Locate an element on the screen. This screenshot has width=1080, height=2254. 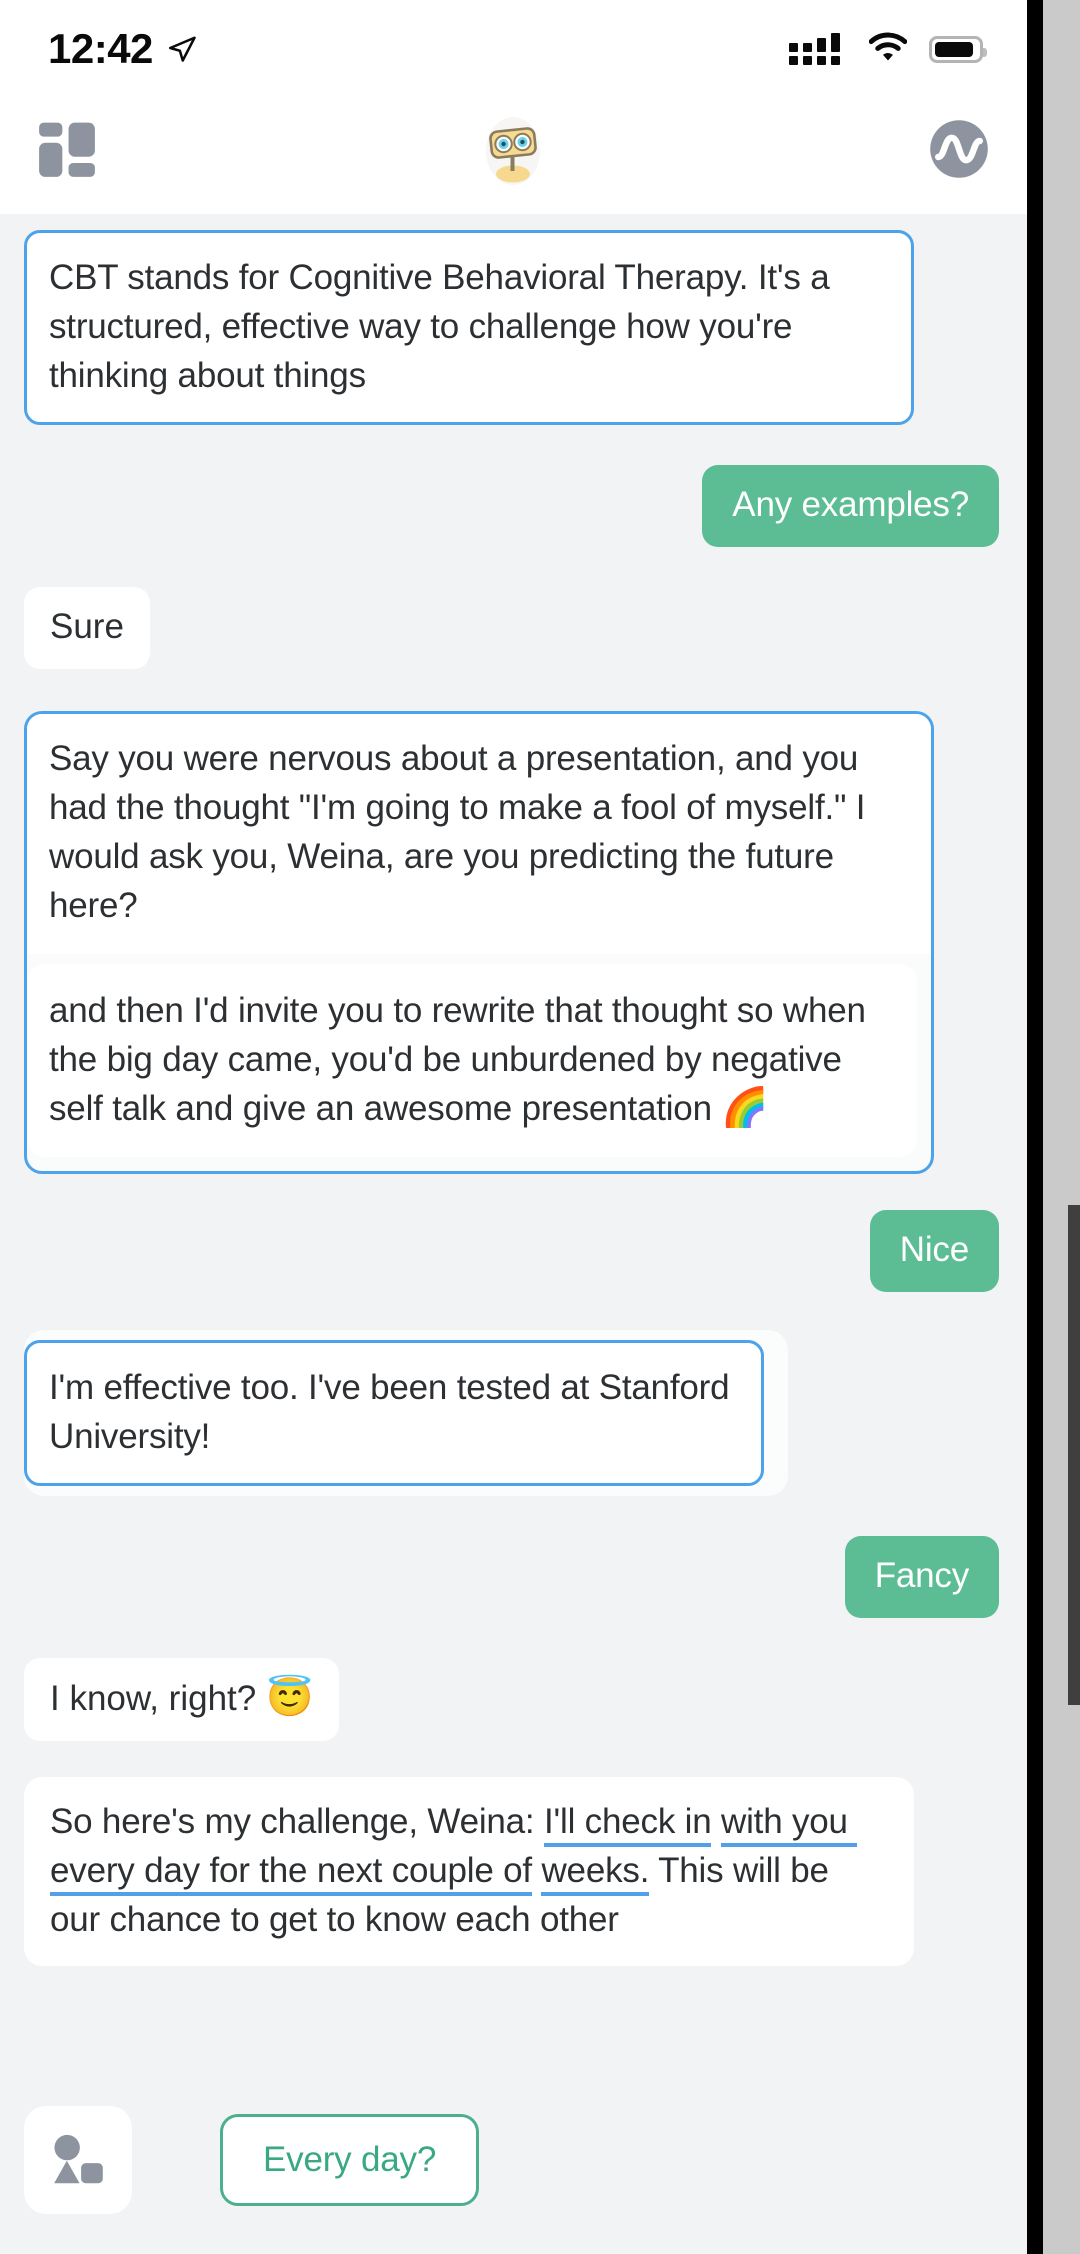
battery-icon is located at coordinates (958, 49).